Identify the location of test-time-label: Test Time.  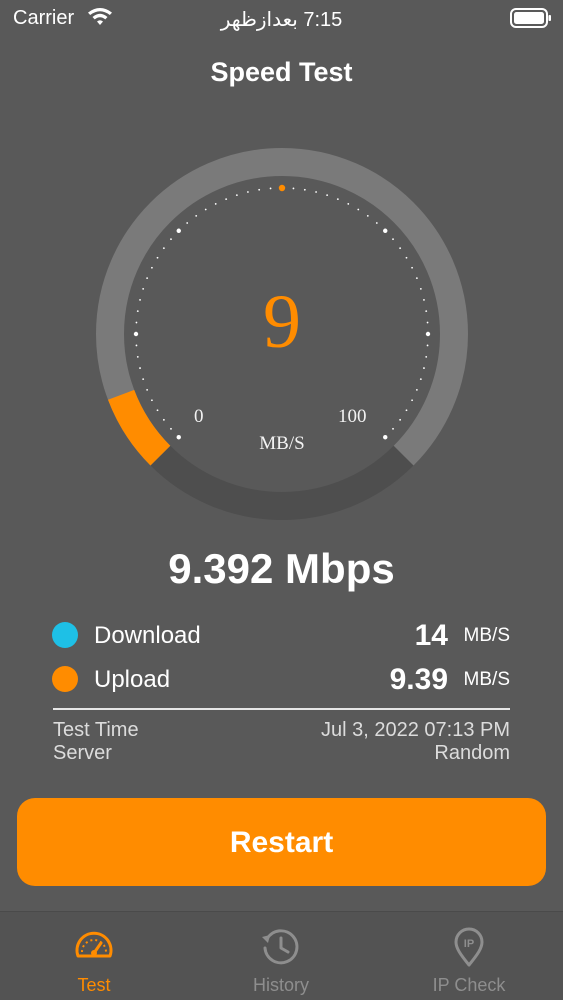
(96, 730).